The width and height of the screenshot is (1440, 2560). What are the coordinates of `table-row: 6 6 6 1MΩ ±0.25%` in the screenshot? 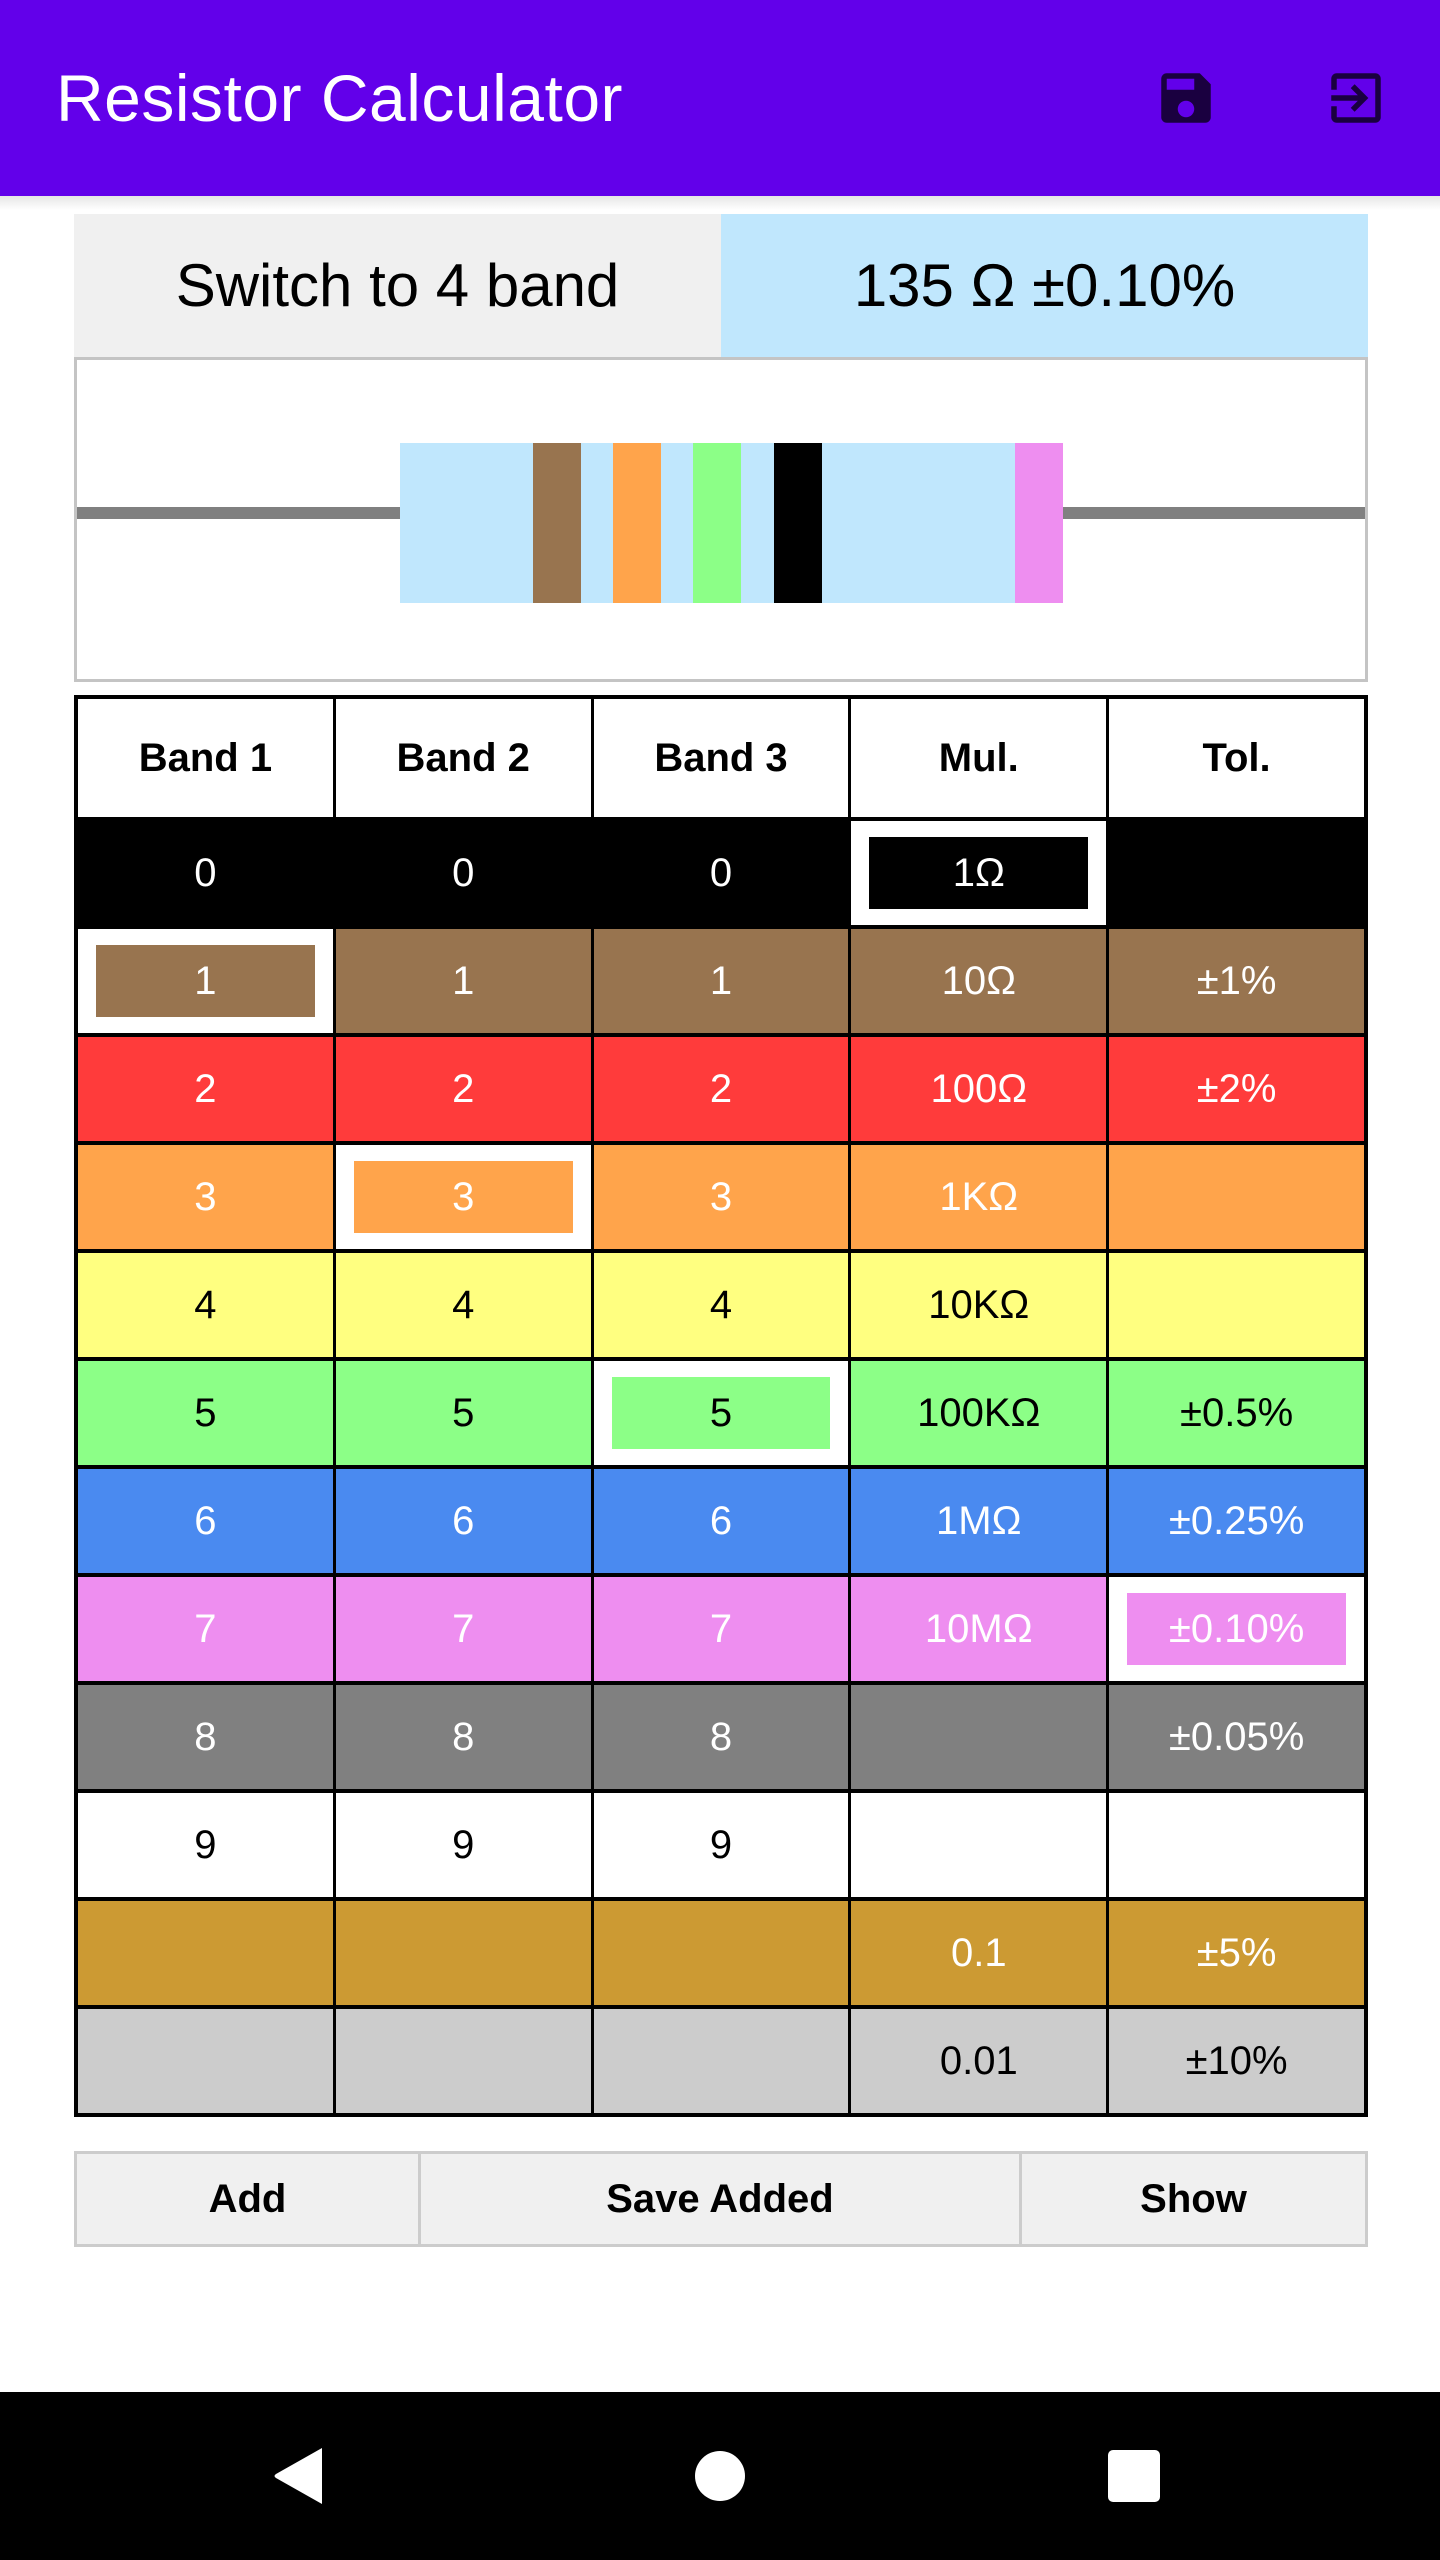 It's located at (721, 1523).